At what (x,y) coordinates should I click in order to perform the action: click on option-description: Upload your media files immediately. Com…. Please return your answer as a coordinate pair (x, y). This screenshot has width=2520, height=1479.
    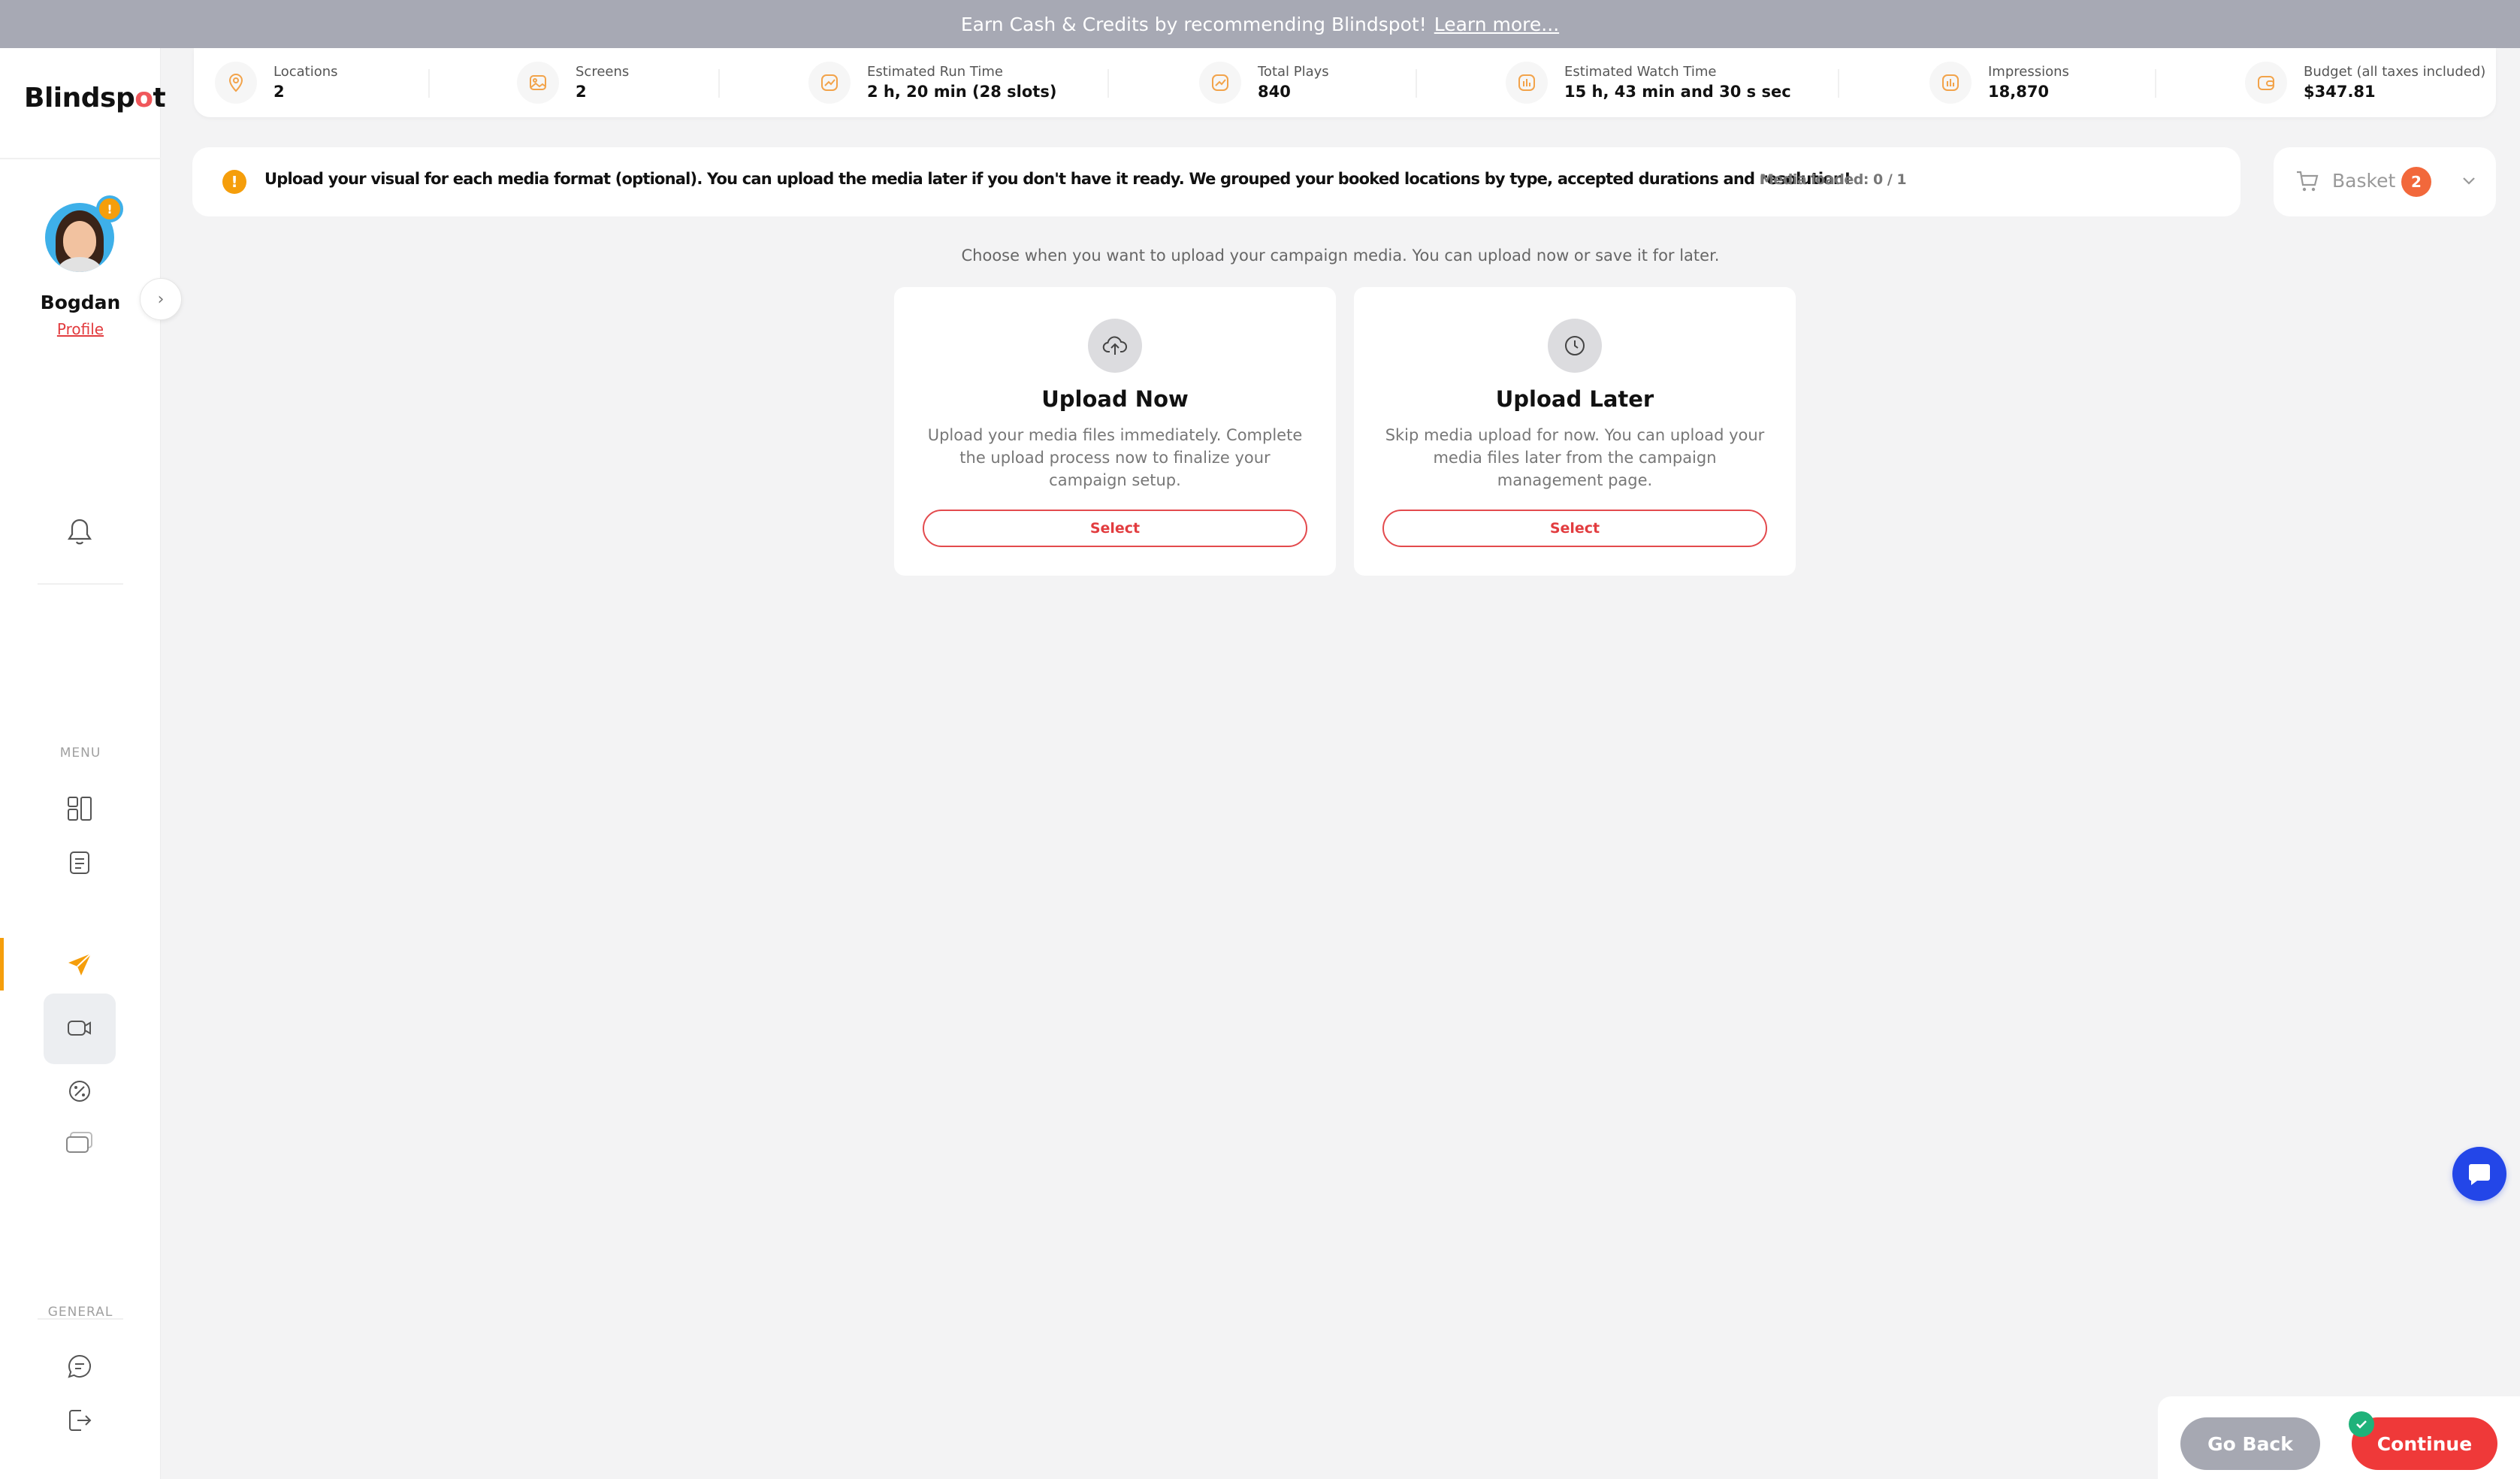
    Looking at the image, I should click on (1115, 457).